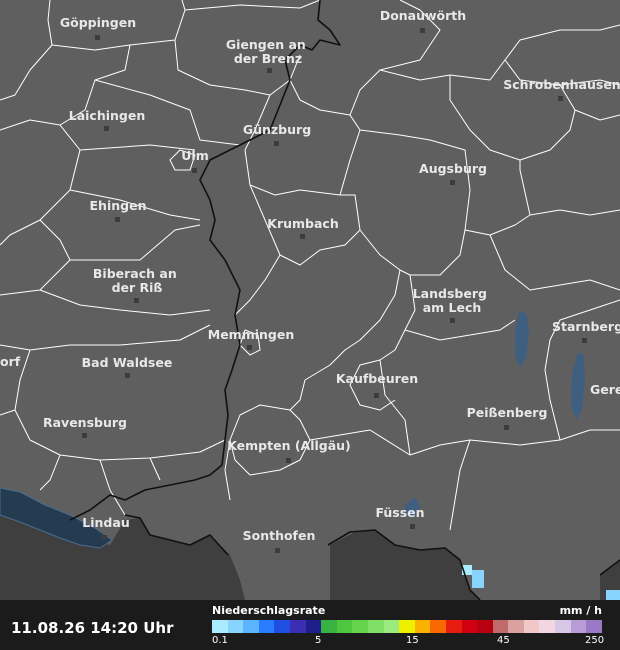 The width and height of the screenshot is (620, 650). Describe the element at coordinates (251, 334) in the screenshot. I see `city-label-memmingen: Memmingen` at that location.